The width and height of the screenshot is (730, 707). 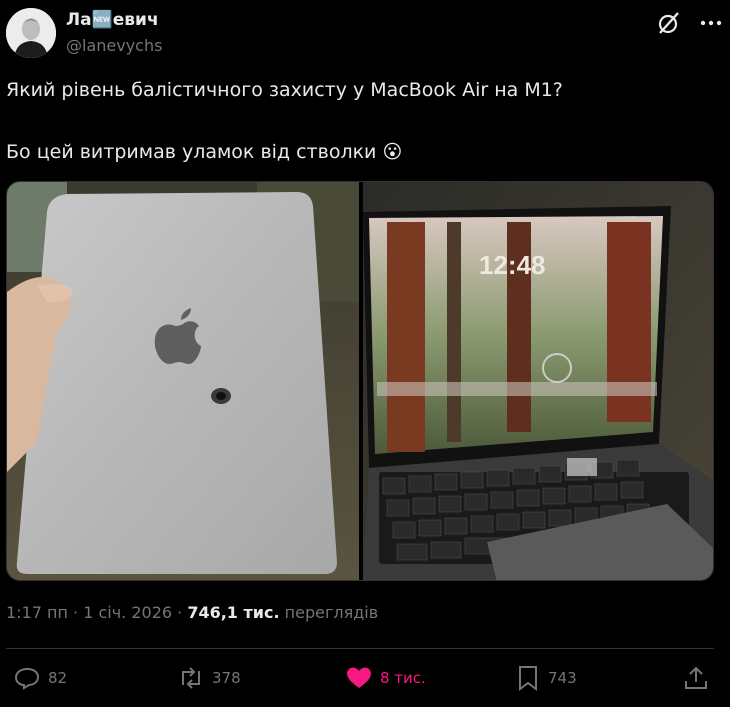 What do you see at coordinates (114, 45) in the screenshot?
I see `author-handle: @lanevychs` at bounding box center [114, 45].